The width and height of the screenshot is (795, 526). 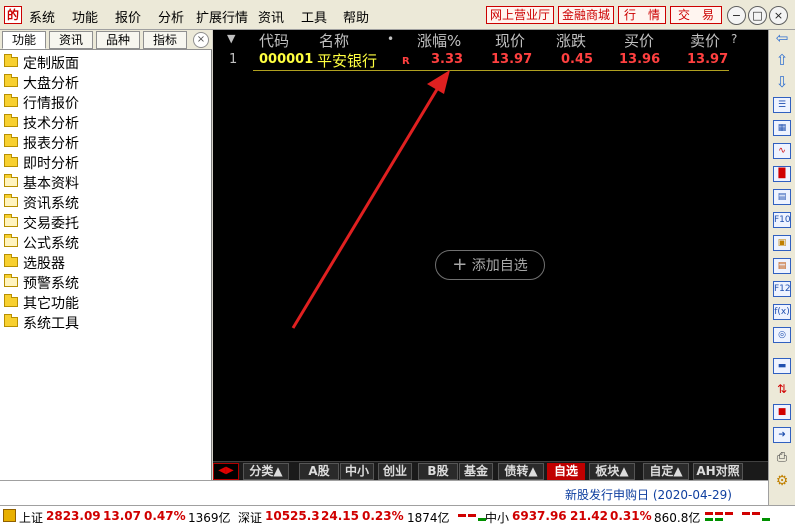 I want to click on login-icon: ➜, so click(x=782, y=435).